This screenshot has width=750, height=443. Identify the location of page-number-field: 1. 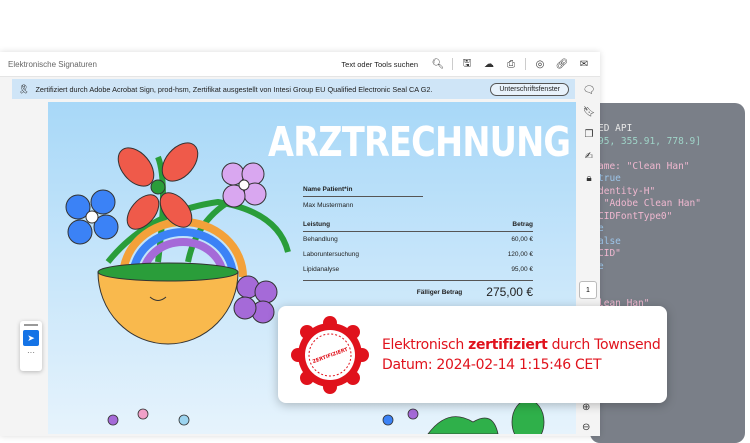
(588, 290).